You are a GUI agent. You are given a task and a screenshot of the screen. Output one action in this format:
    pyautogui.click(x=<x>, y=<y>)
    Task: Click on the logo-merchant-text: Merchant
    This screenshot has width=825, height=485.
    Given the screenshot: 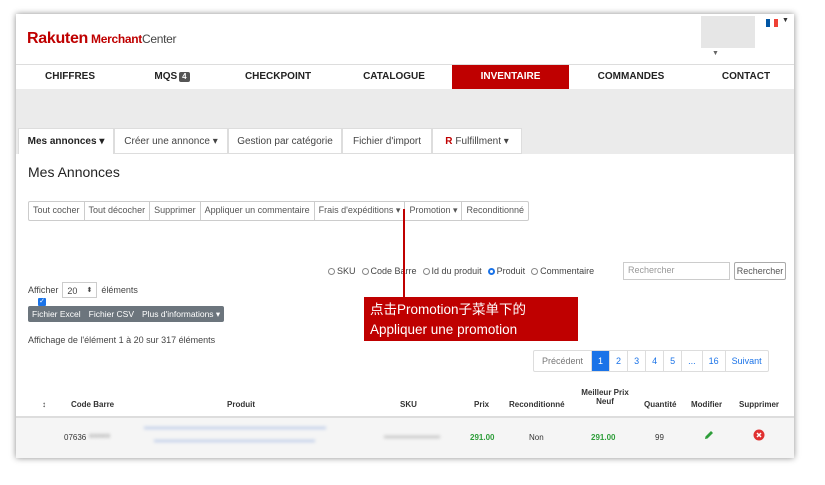 What is the action you would take?
    pyautogui.click(x=116, y=39)
    